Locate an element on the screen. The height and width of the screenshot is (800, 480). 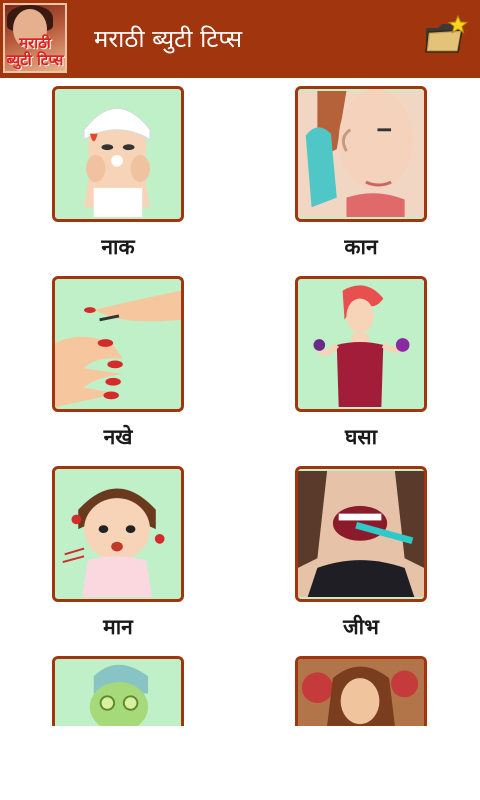
throat-thumbnail is located at coordinates (361, 344).